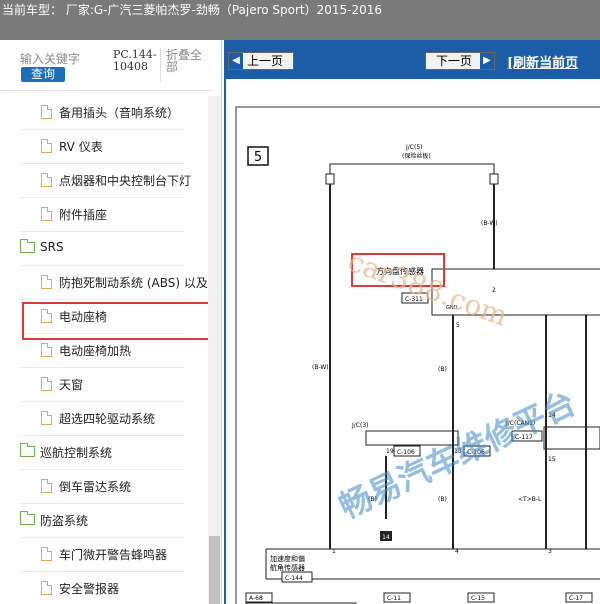 Image resolution: width=600 pixels, height=604 pixels. Describe the element at coordinates (107, 419) in the screenshot. I see `tree-item-label: 超选四轮驱动系统` at that location.